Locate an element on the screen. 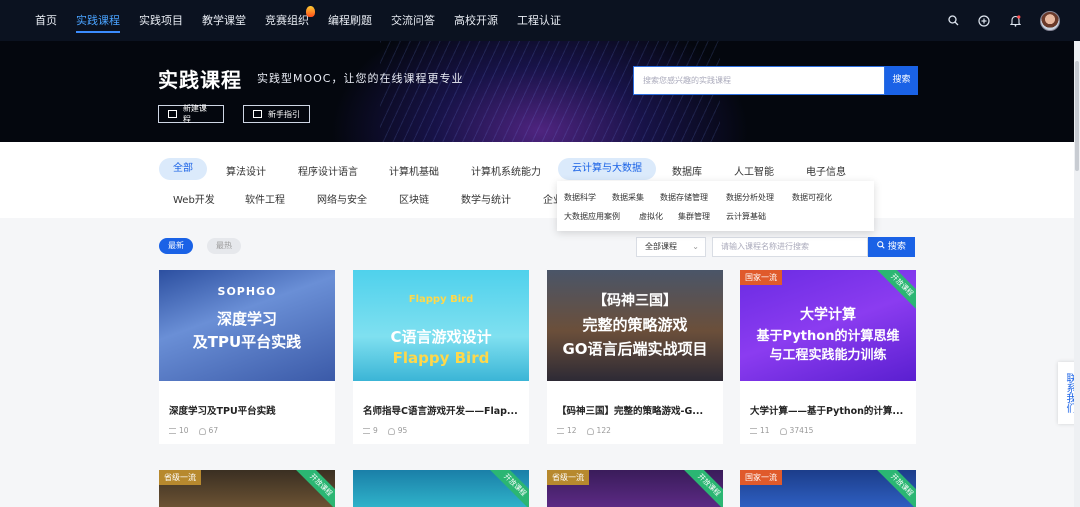  course-name-search-input: 请输入课程名称进行搜索 is located at coordinates (790, 247).